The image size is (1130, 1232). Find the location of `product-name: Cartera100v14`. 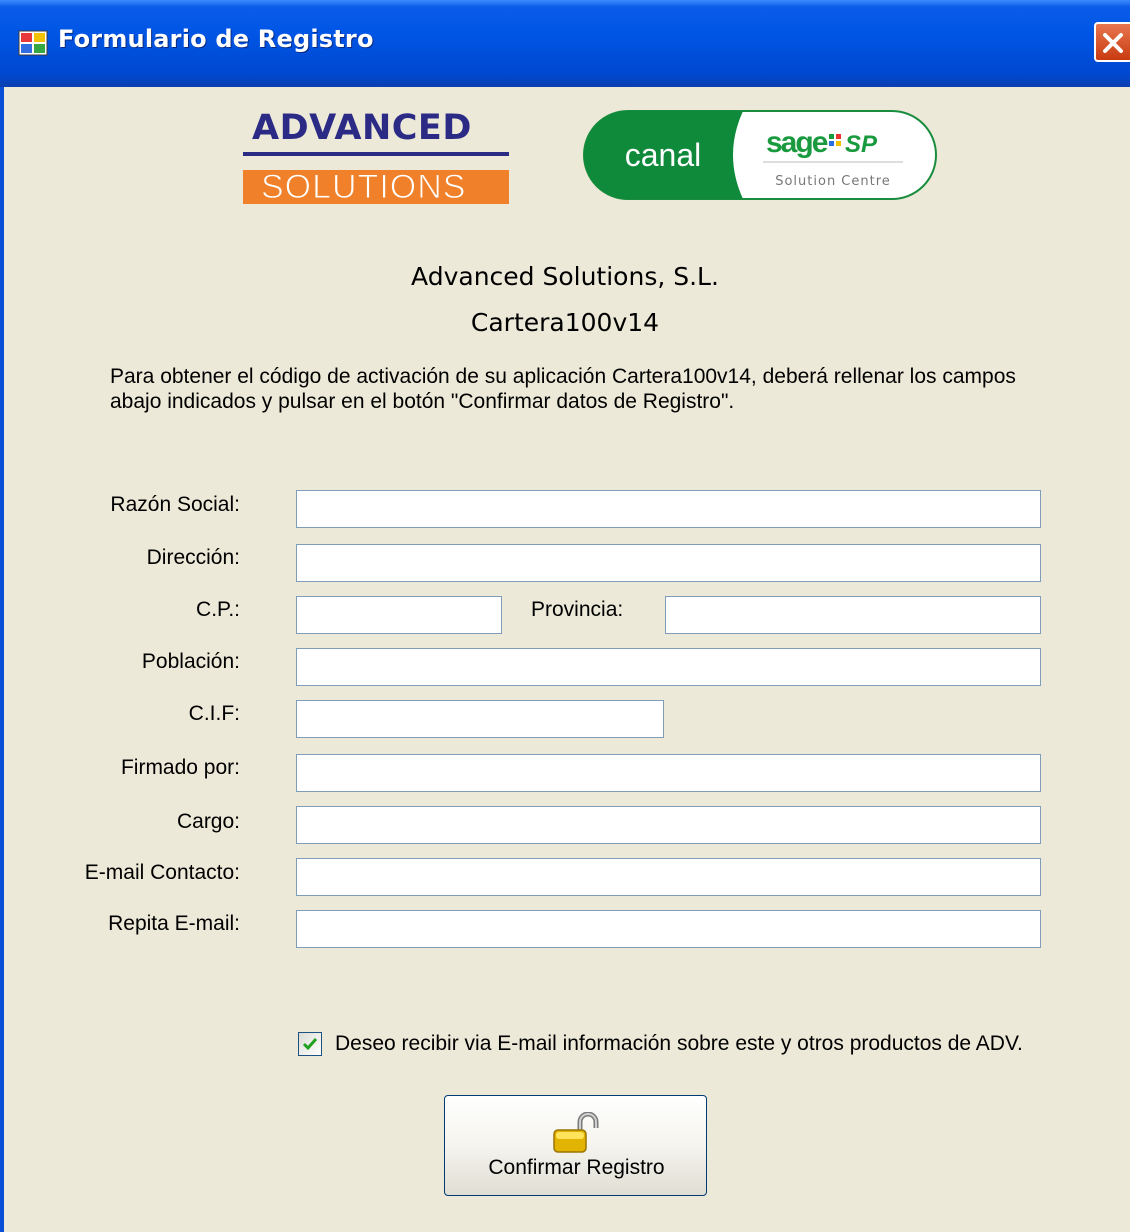

product-name: Cartera100v14 is located at coordinates (565, 322).